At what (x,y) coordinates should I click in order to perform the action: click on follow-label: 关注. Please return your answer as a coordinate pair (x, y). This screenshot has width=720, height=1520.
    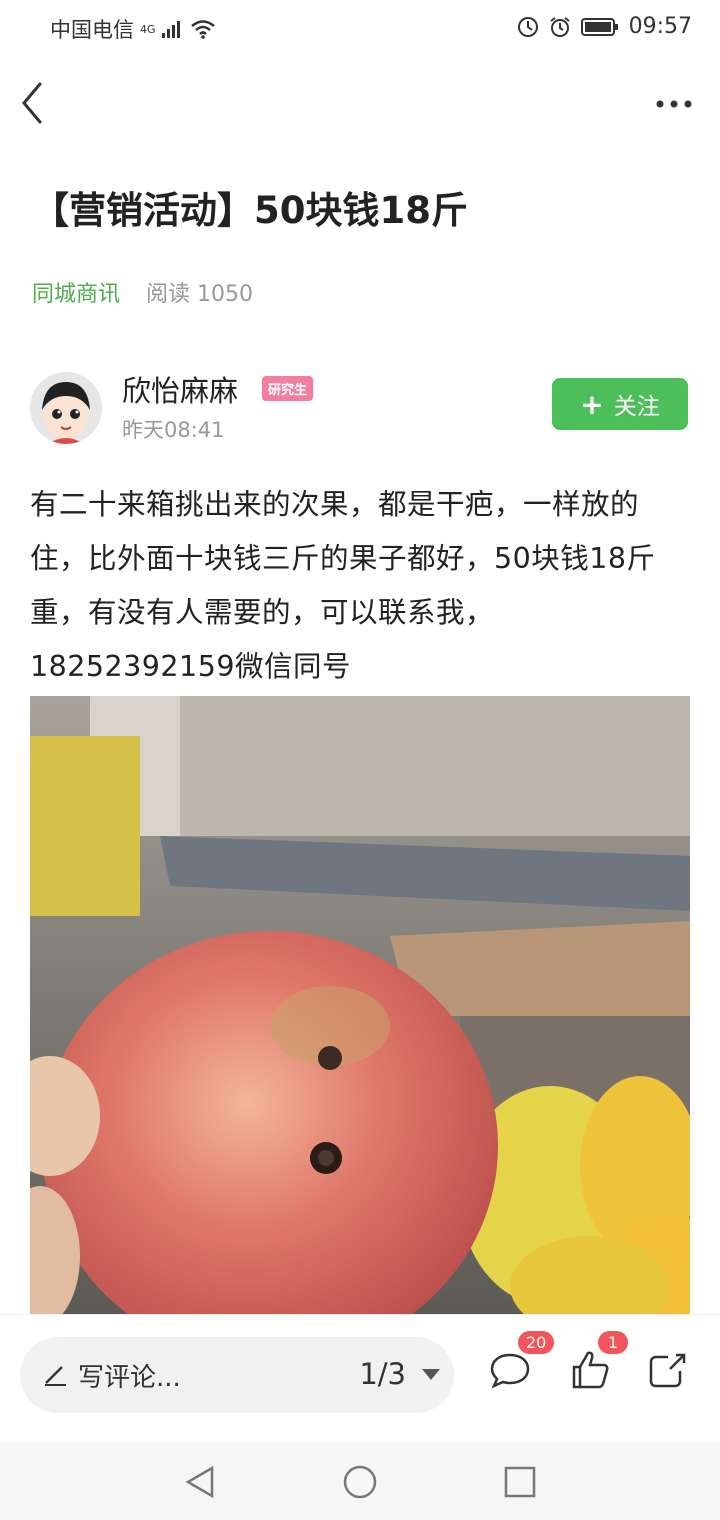
    Looking at the image, I should click on (636, 407).